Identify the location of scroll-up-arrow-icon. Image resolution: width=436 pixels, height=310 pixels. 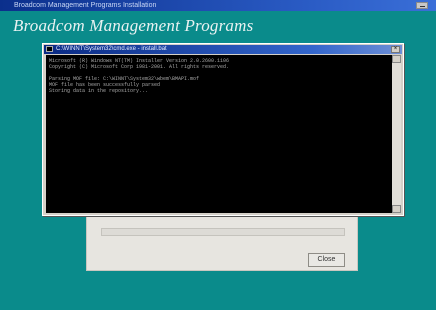
(396, 59).